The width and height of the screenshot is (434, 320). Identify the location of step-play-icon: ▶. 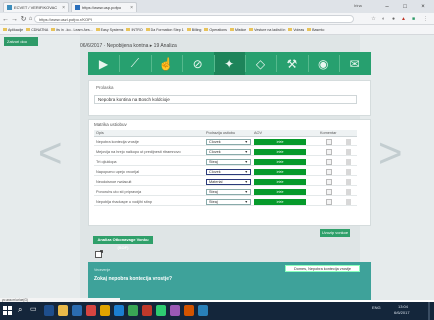
(103, 63).